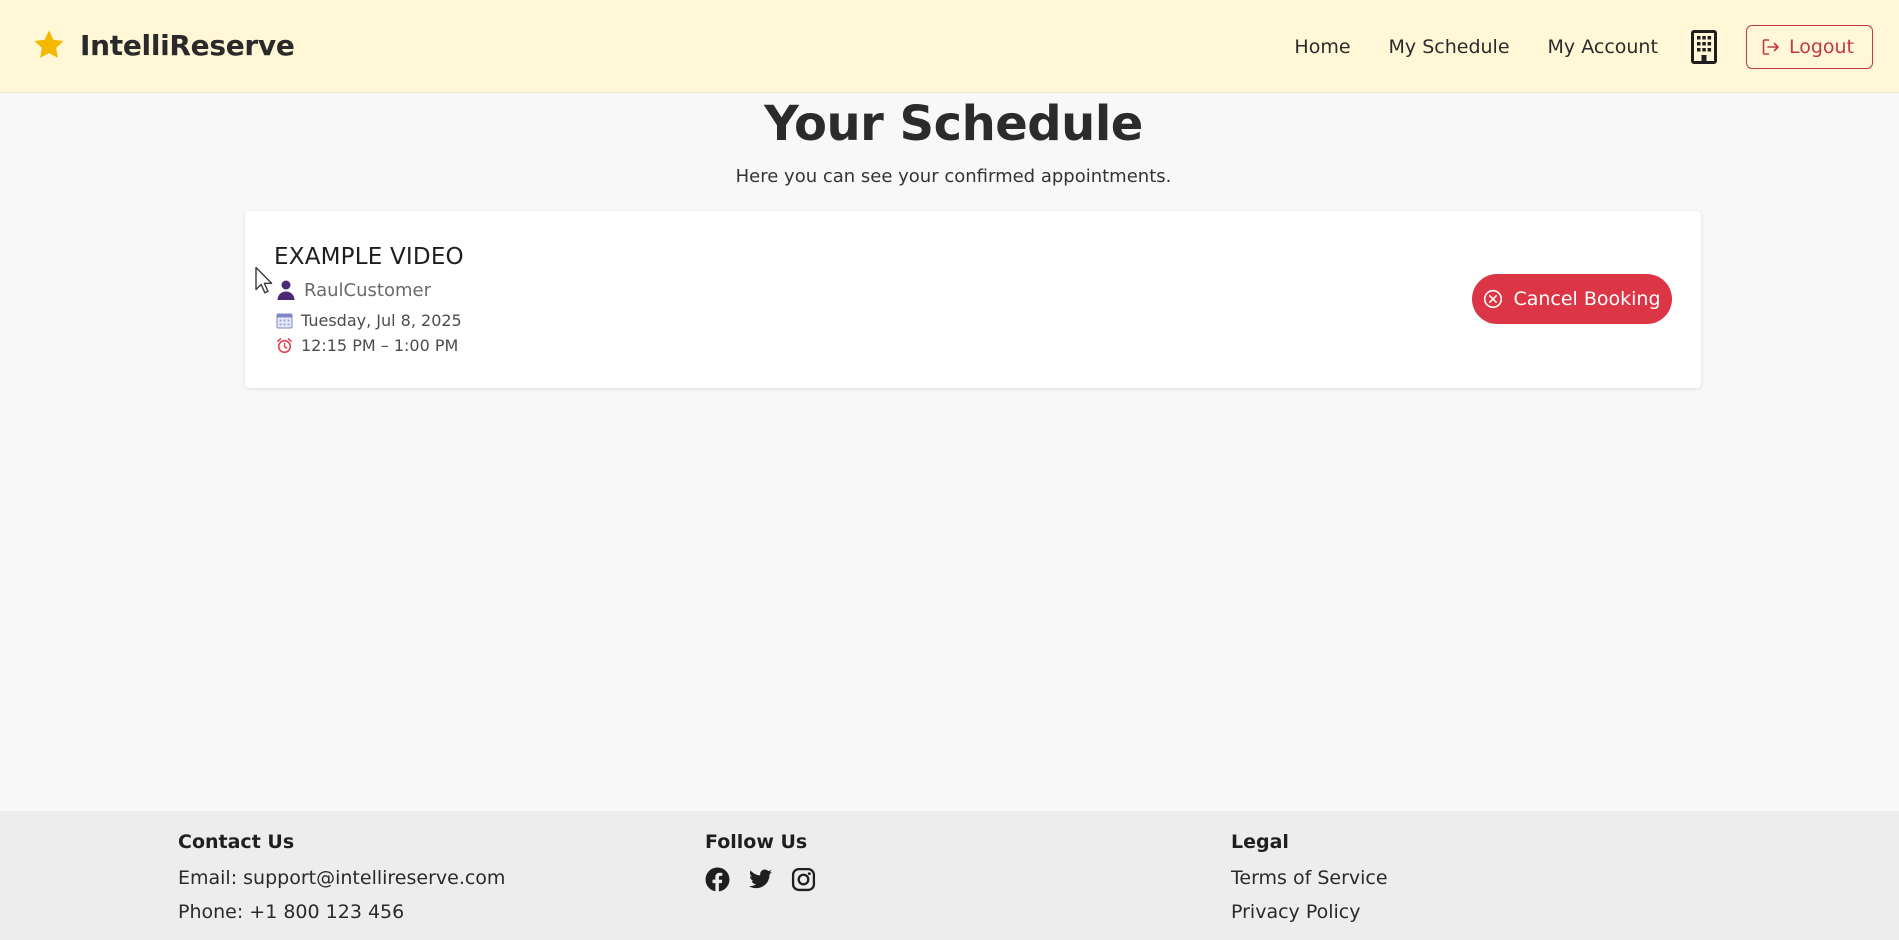  Describe the element at coordinates (760, 861) in the screenshot. I see `footer-follow-section: Follow Us` at that location.